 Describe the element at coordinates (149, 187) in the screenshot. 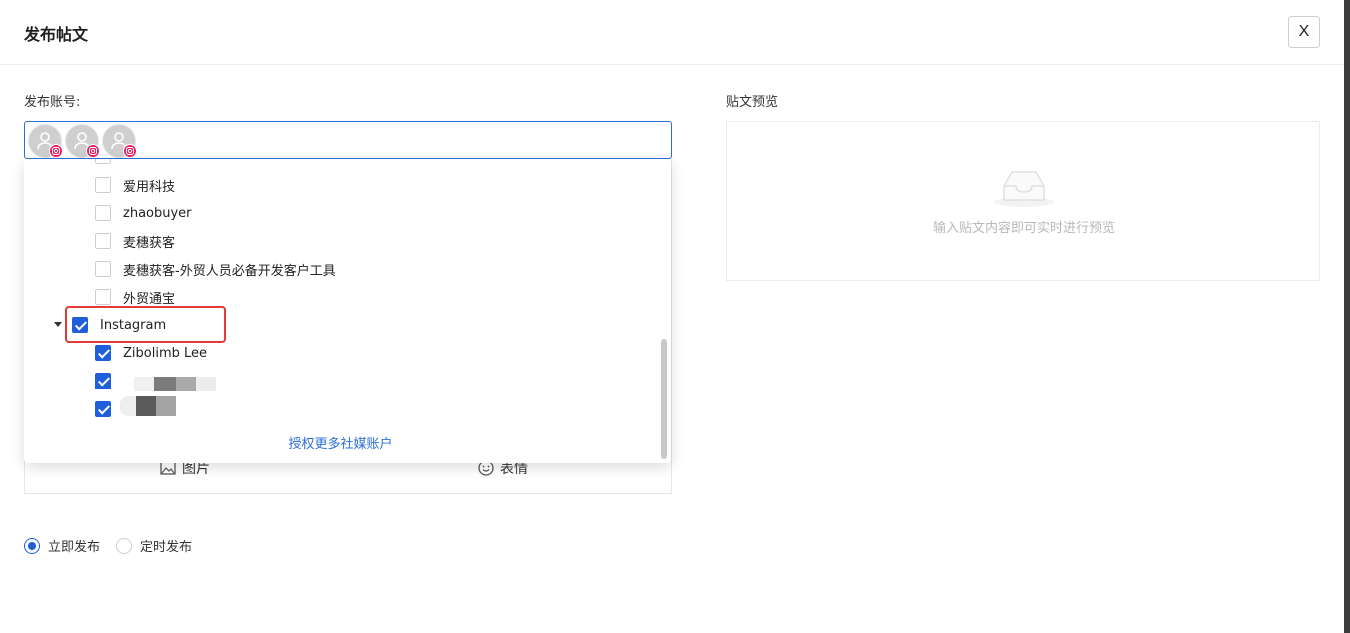

I see `account-option-label: 爱用科技` at that location.